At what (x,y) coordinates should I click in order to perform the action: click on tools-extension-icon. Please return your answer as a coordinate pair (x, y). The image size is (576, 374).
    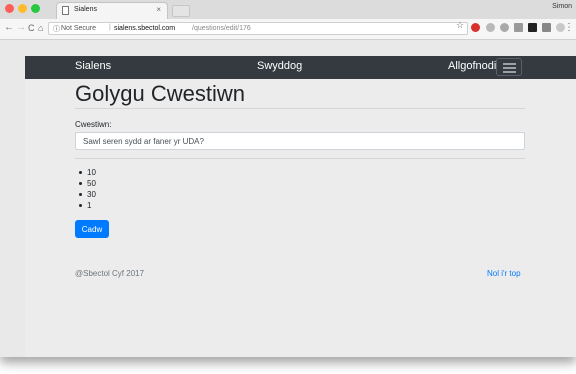
    Looking at the image, I should click on (532, 27).